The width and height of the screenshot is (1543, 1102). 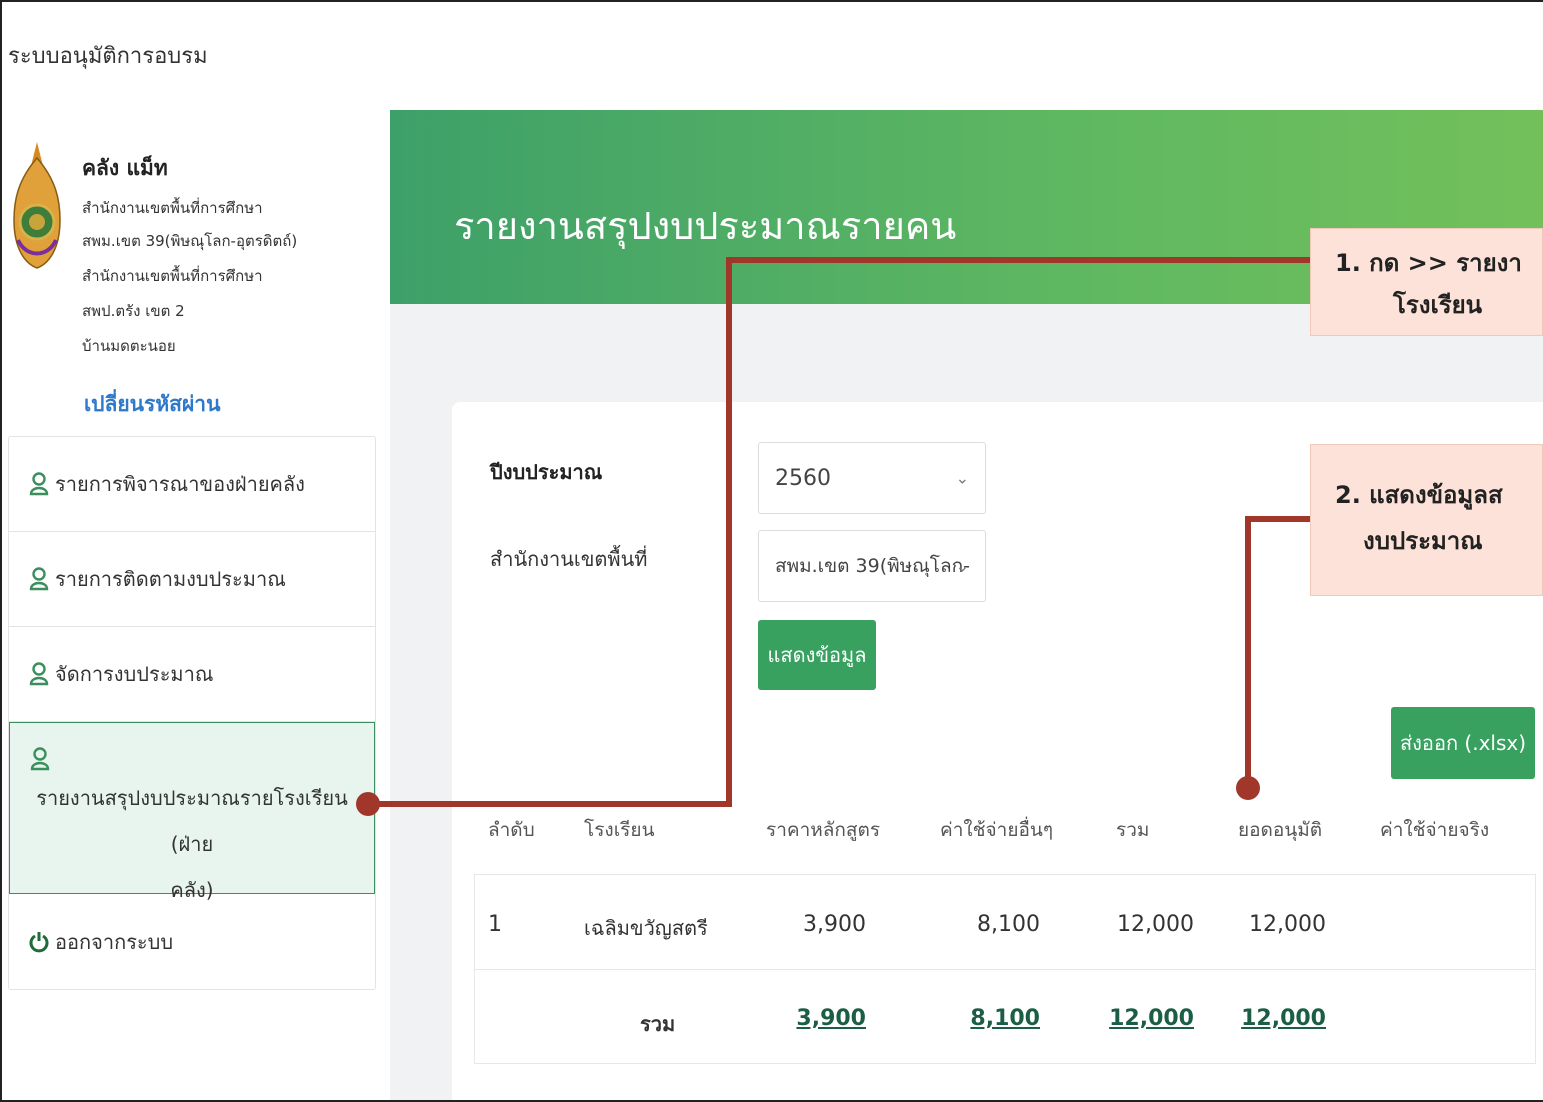 I want to click on profile-name: คลัง แม็ท, so click(x=125, y=168).